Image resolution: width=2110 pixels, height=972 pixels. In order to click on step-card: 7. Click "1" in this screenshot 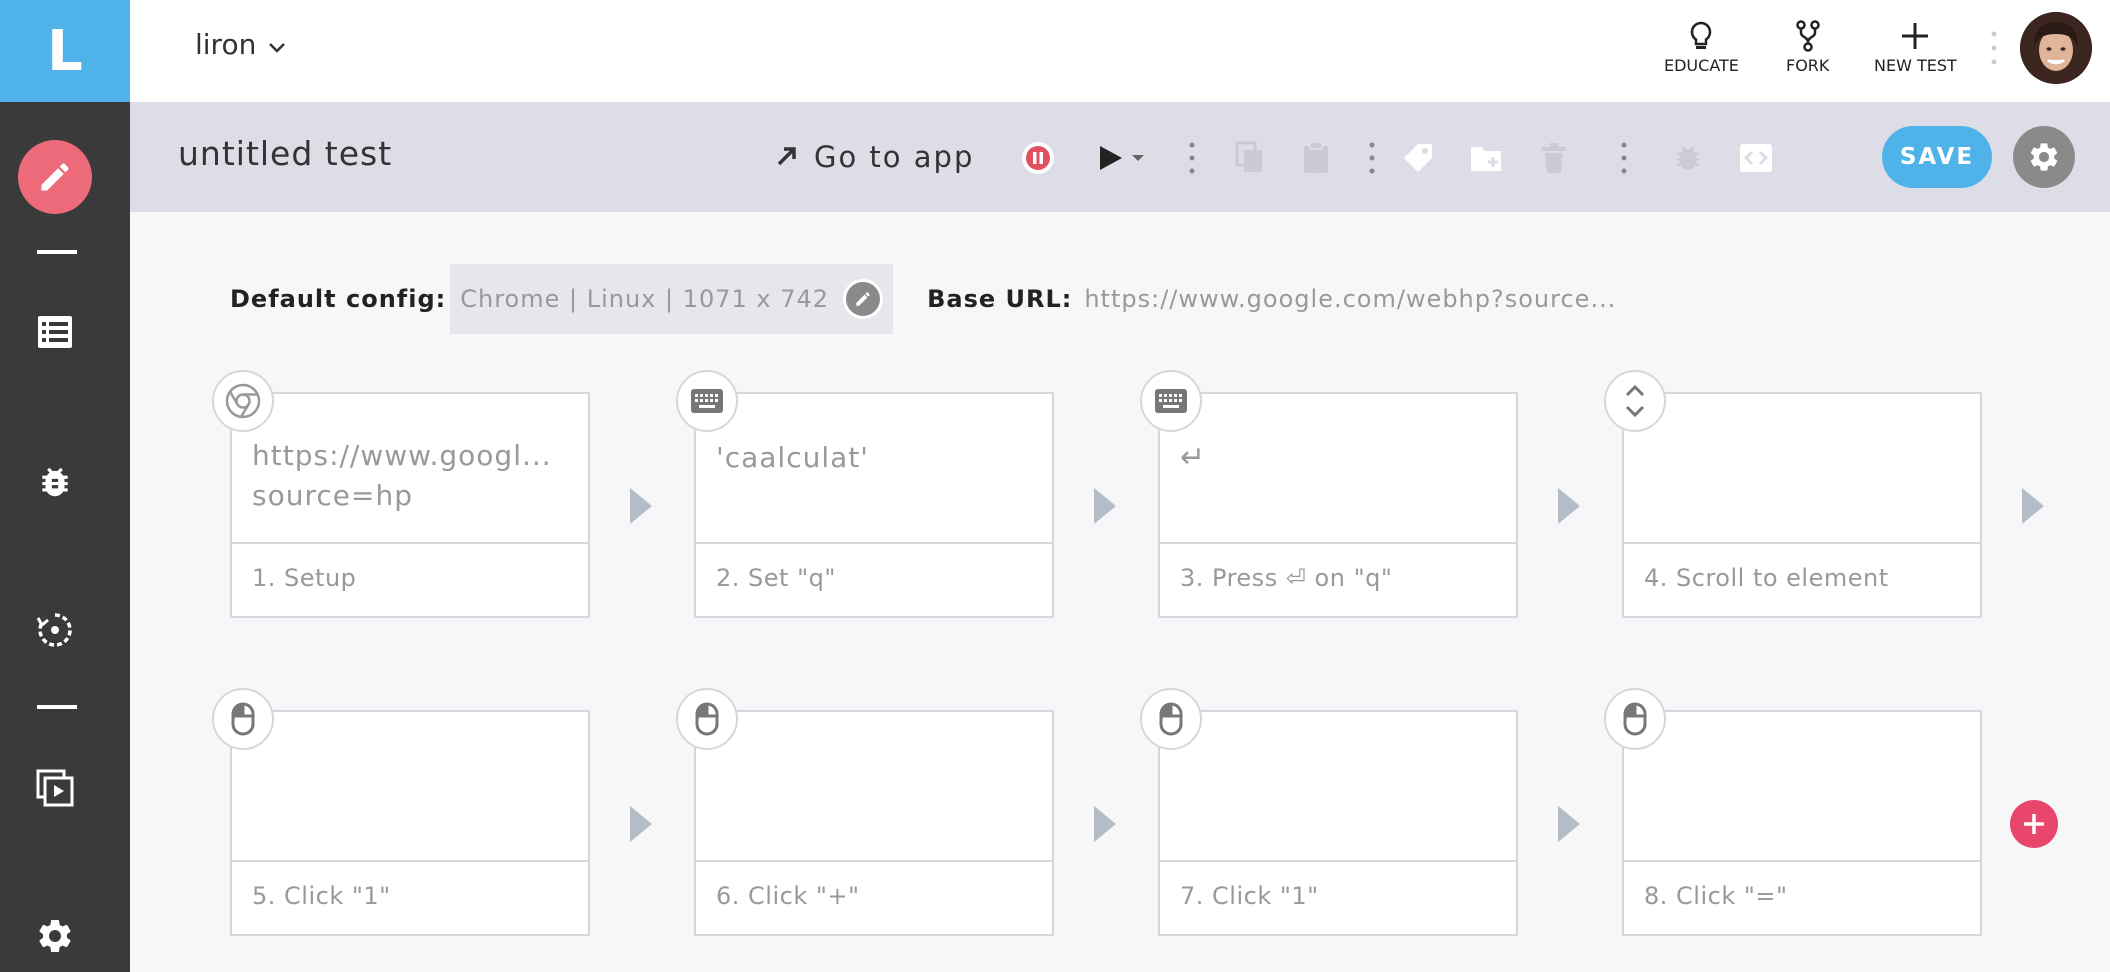, I will do `click(1338, 823)`.